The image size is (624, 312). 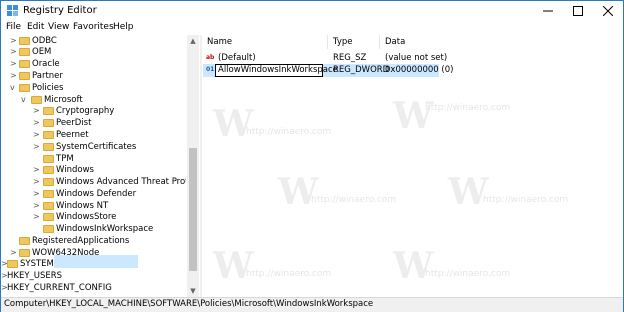 What do you see at coordinates (58, 27) in the screenshot?
I see `menu-view: View` at bounding box center [58, 27].